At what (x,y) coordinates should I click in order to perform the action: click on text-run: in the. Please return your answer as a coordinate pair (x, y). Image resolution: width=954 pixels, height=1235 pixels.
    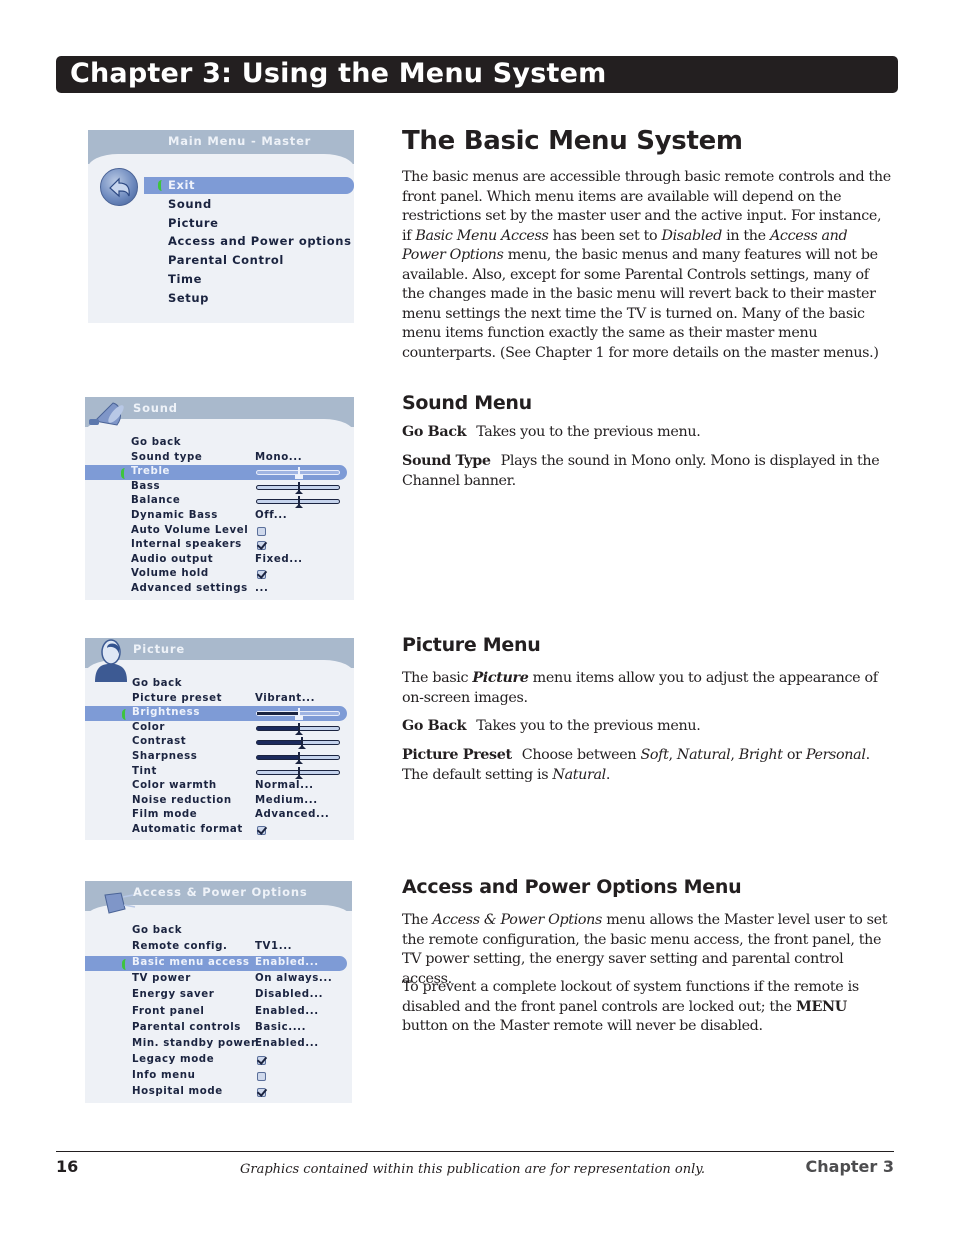
    Looking at the image, I should click on (745, 235).